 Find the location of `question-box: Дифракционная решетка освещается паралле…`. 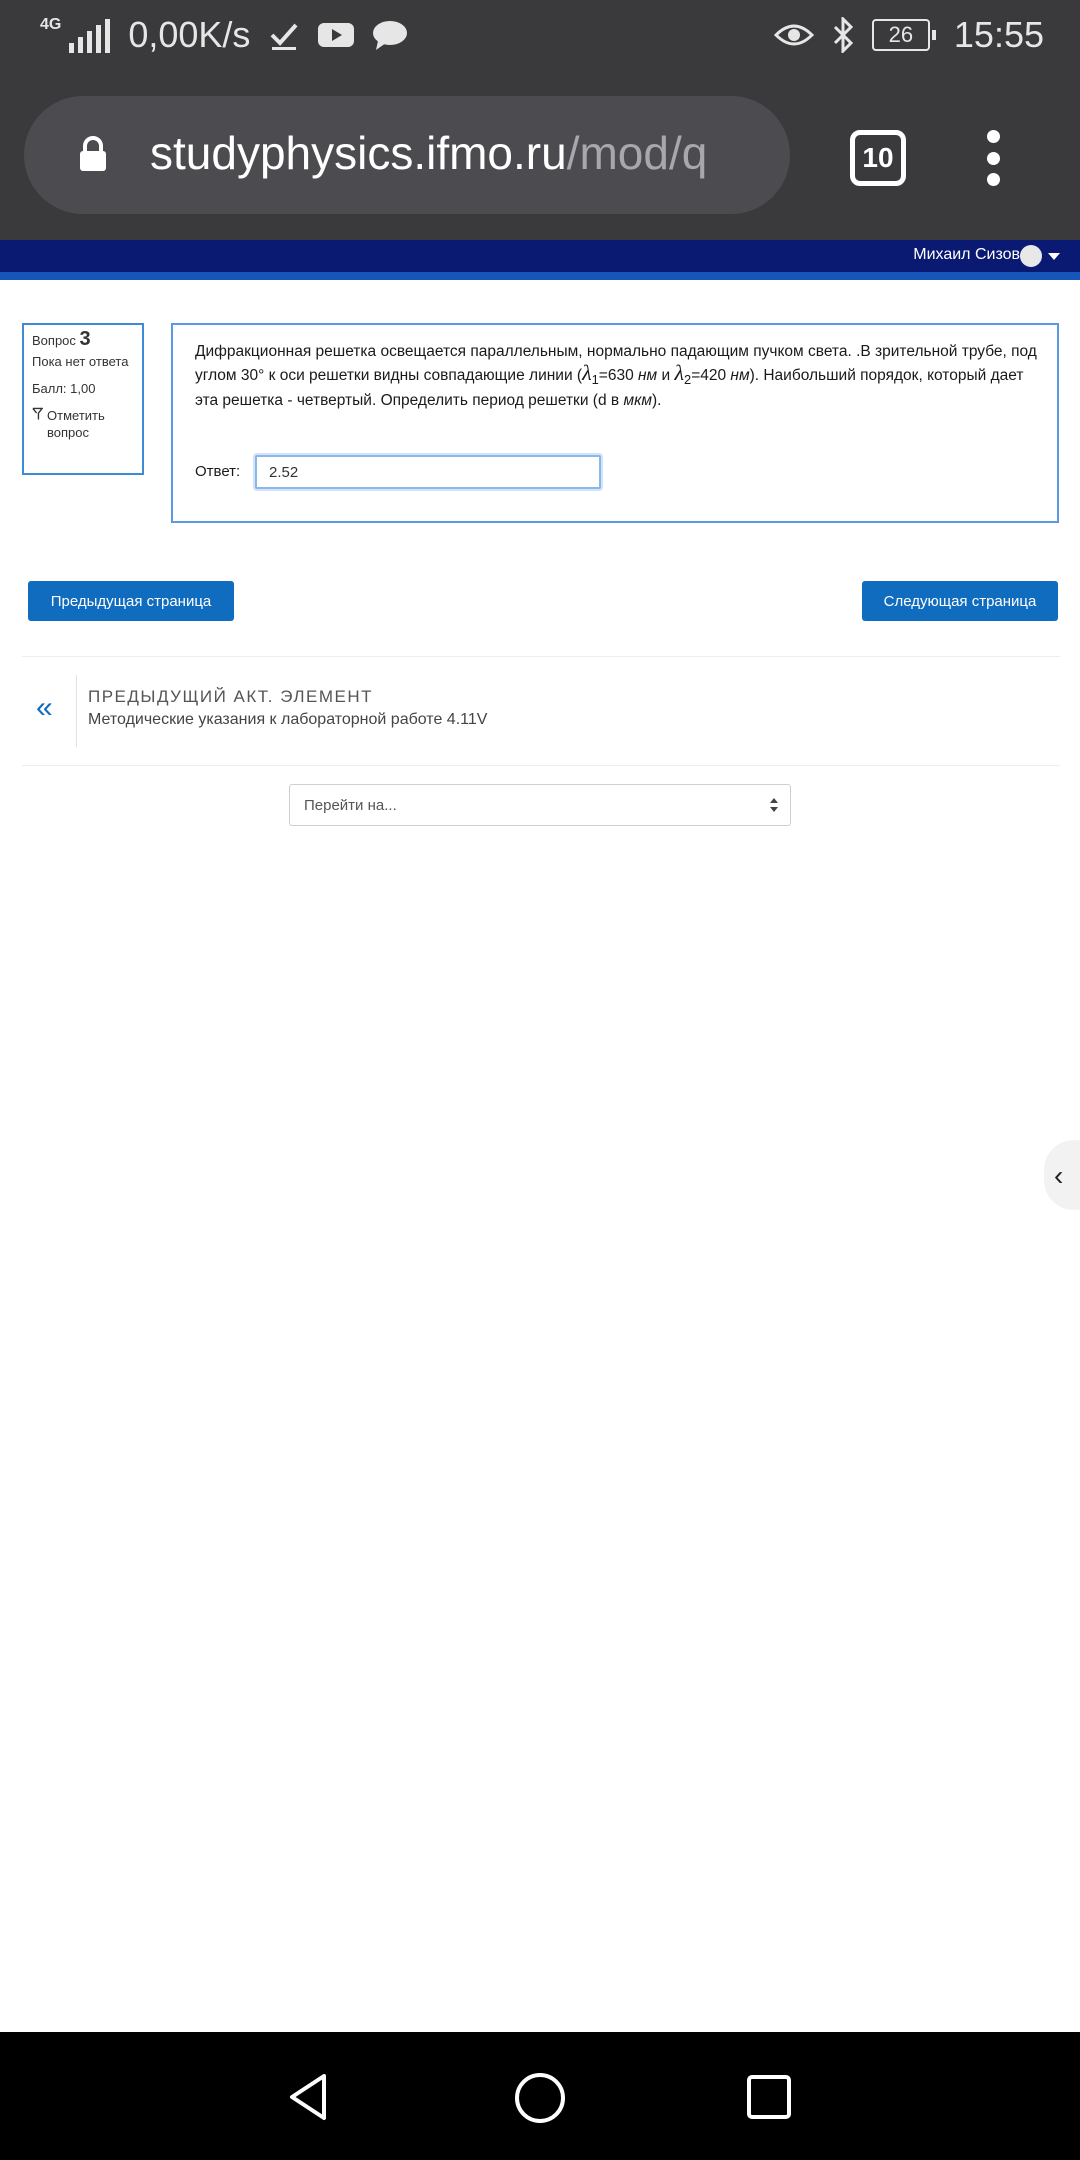

question-box: Дифракционная решетка освещается паралле… is located at coordinates (615, 423).